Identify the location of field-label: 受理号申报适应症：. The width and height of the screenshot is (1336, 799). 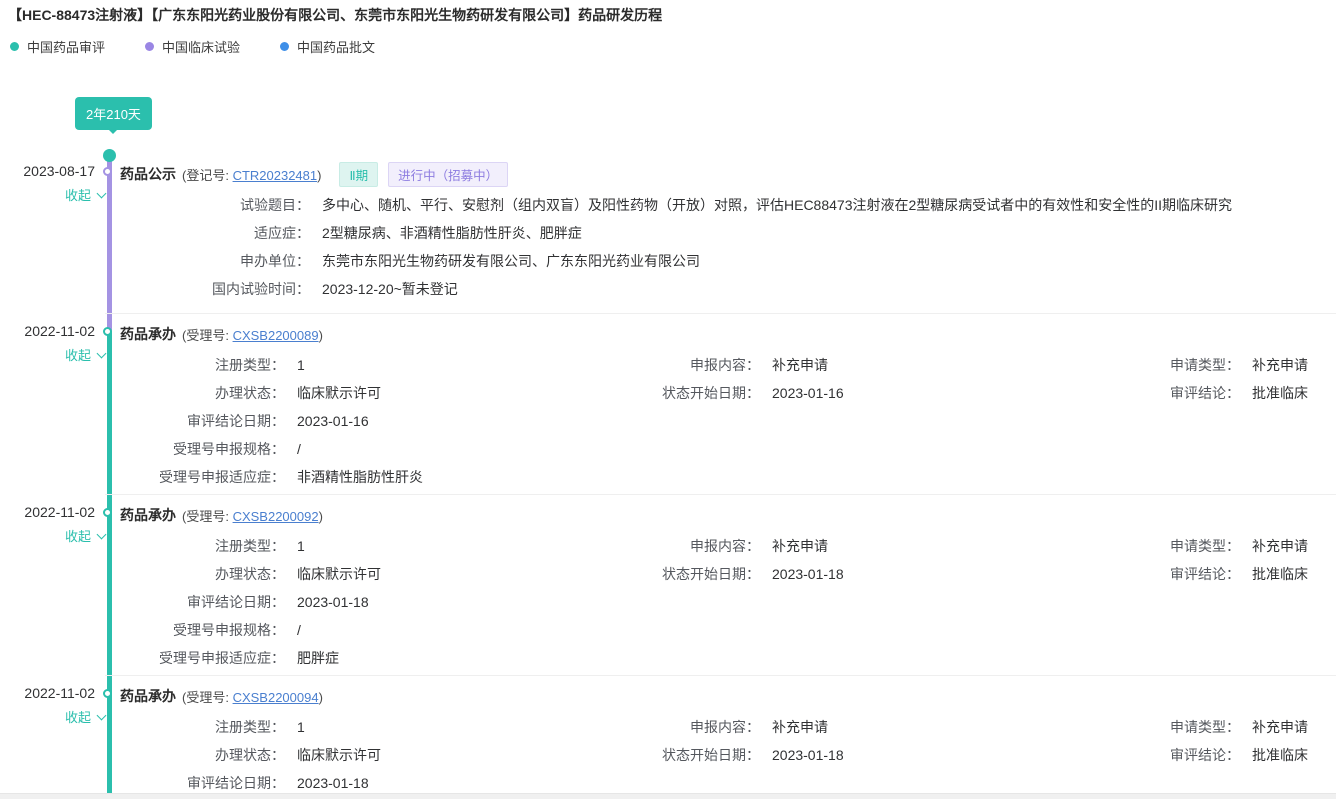
(222, 477).